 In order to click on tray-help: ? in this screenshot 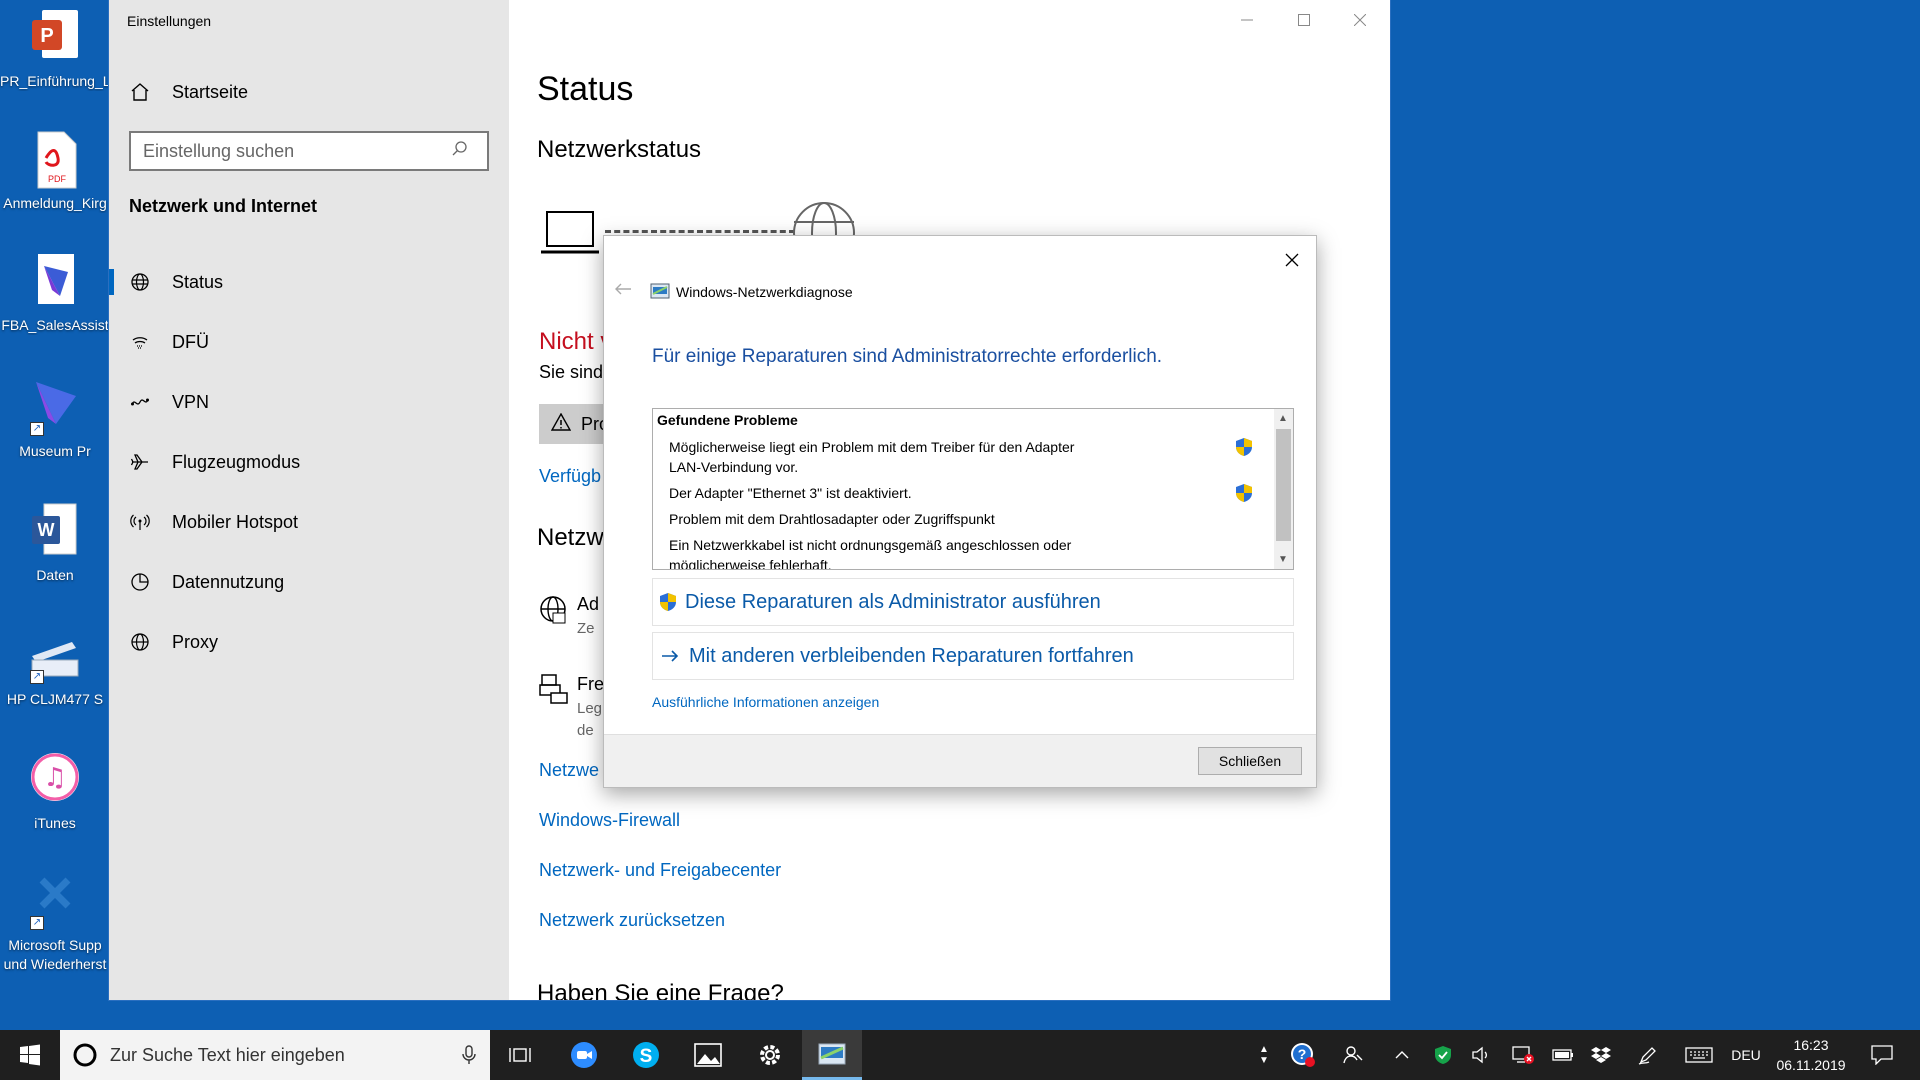, I will do `click(1303, 1055)`.